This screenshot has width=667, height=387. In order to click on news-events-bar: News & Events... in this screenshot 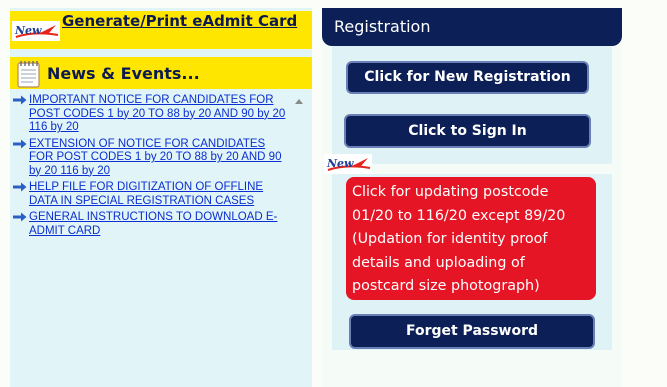, I will do `click(161, 73)`.